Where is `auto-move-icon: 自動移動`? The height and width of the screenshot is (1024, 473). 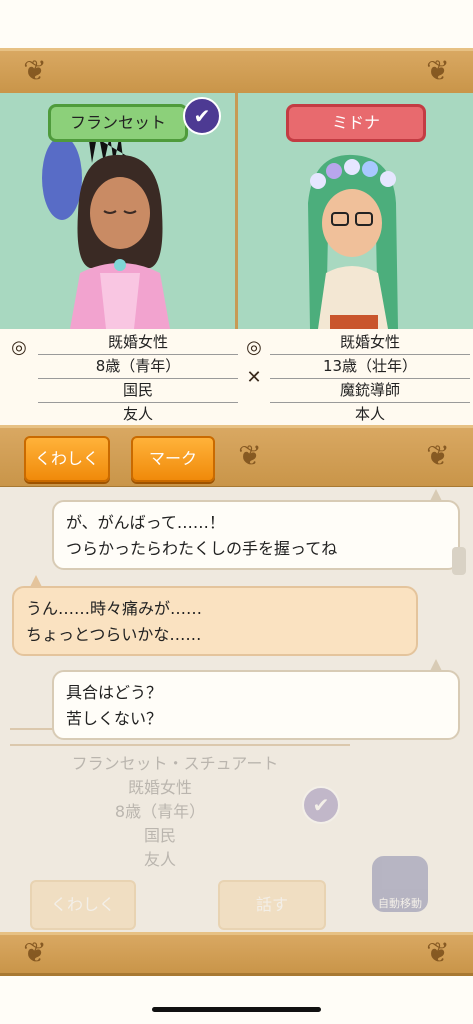 auto-move-icon: 自動移動 is located at coordinates (400, 884).